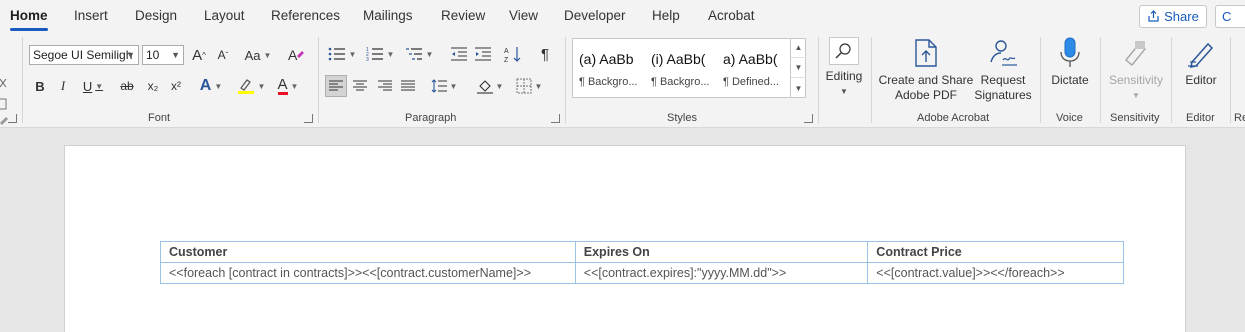 The height and width of the screenshot is (332, 1245). Describe the element at coordinates (463, 15) in the screenshot. I see `tab-review: Review` at that location.